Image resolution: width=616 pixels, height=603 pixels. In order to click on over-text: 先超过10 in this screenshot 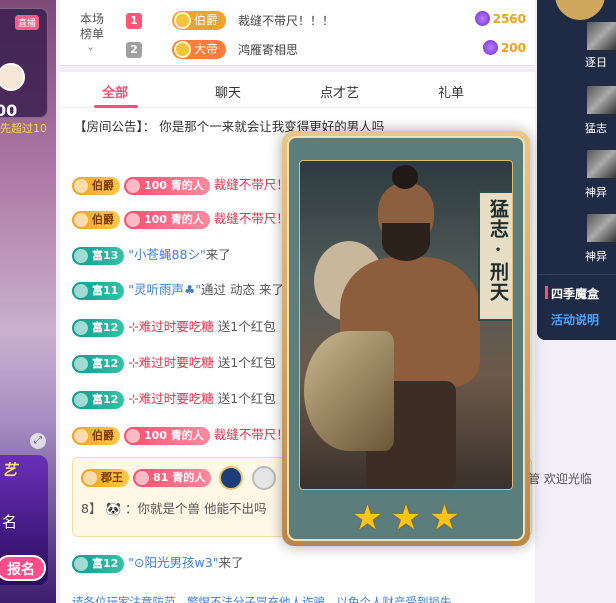, I will do `click(23, 128)`.